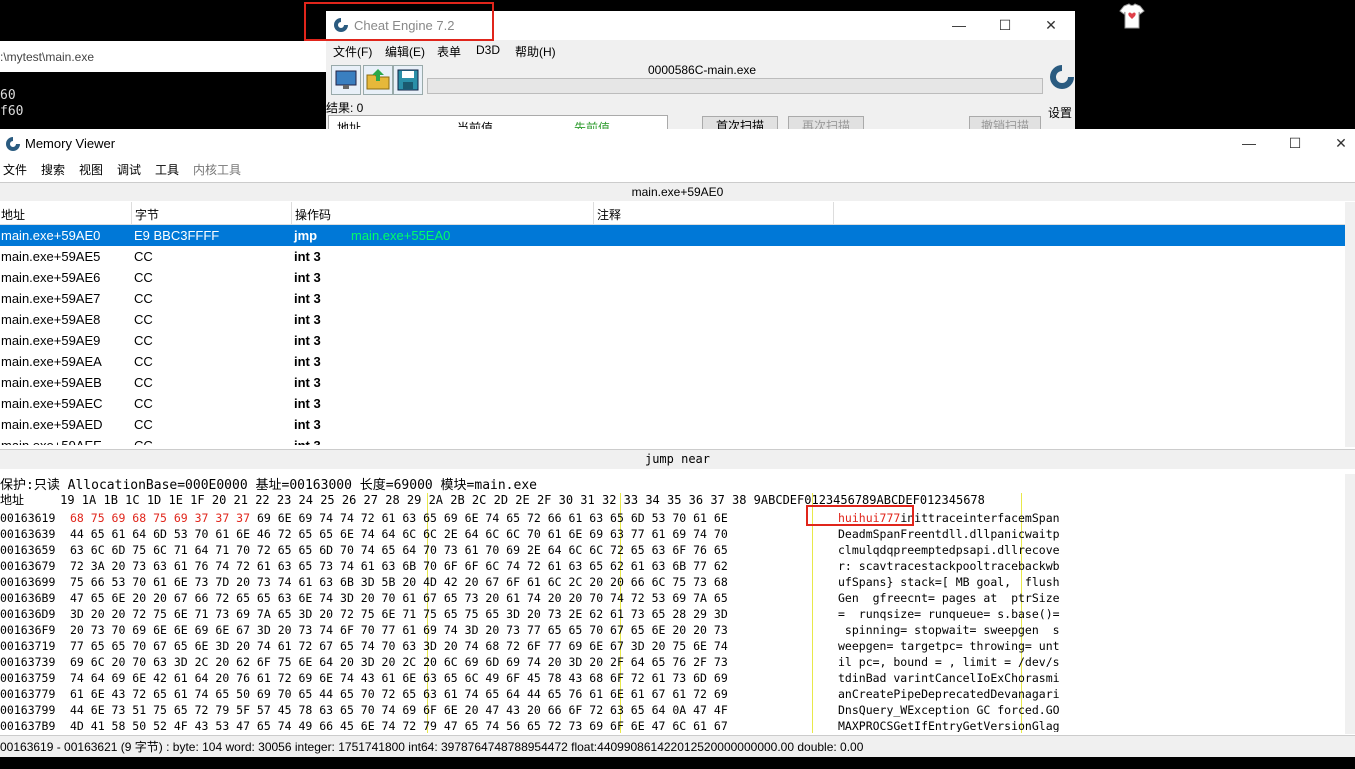 Image resolution: width=1355 pixels, height=769 pixels. What do you see at coordinates (949, 630) in the screenshot?
I see `hex-row-ascii: spinning= stopwait= sweepgen s` at bounding box center [949, 630].